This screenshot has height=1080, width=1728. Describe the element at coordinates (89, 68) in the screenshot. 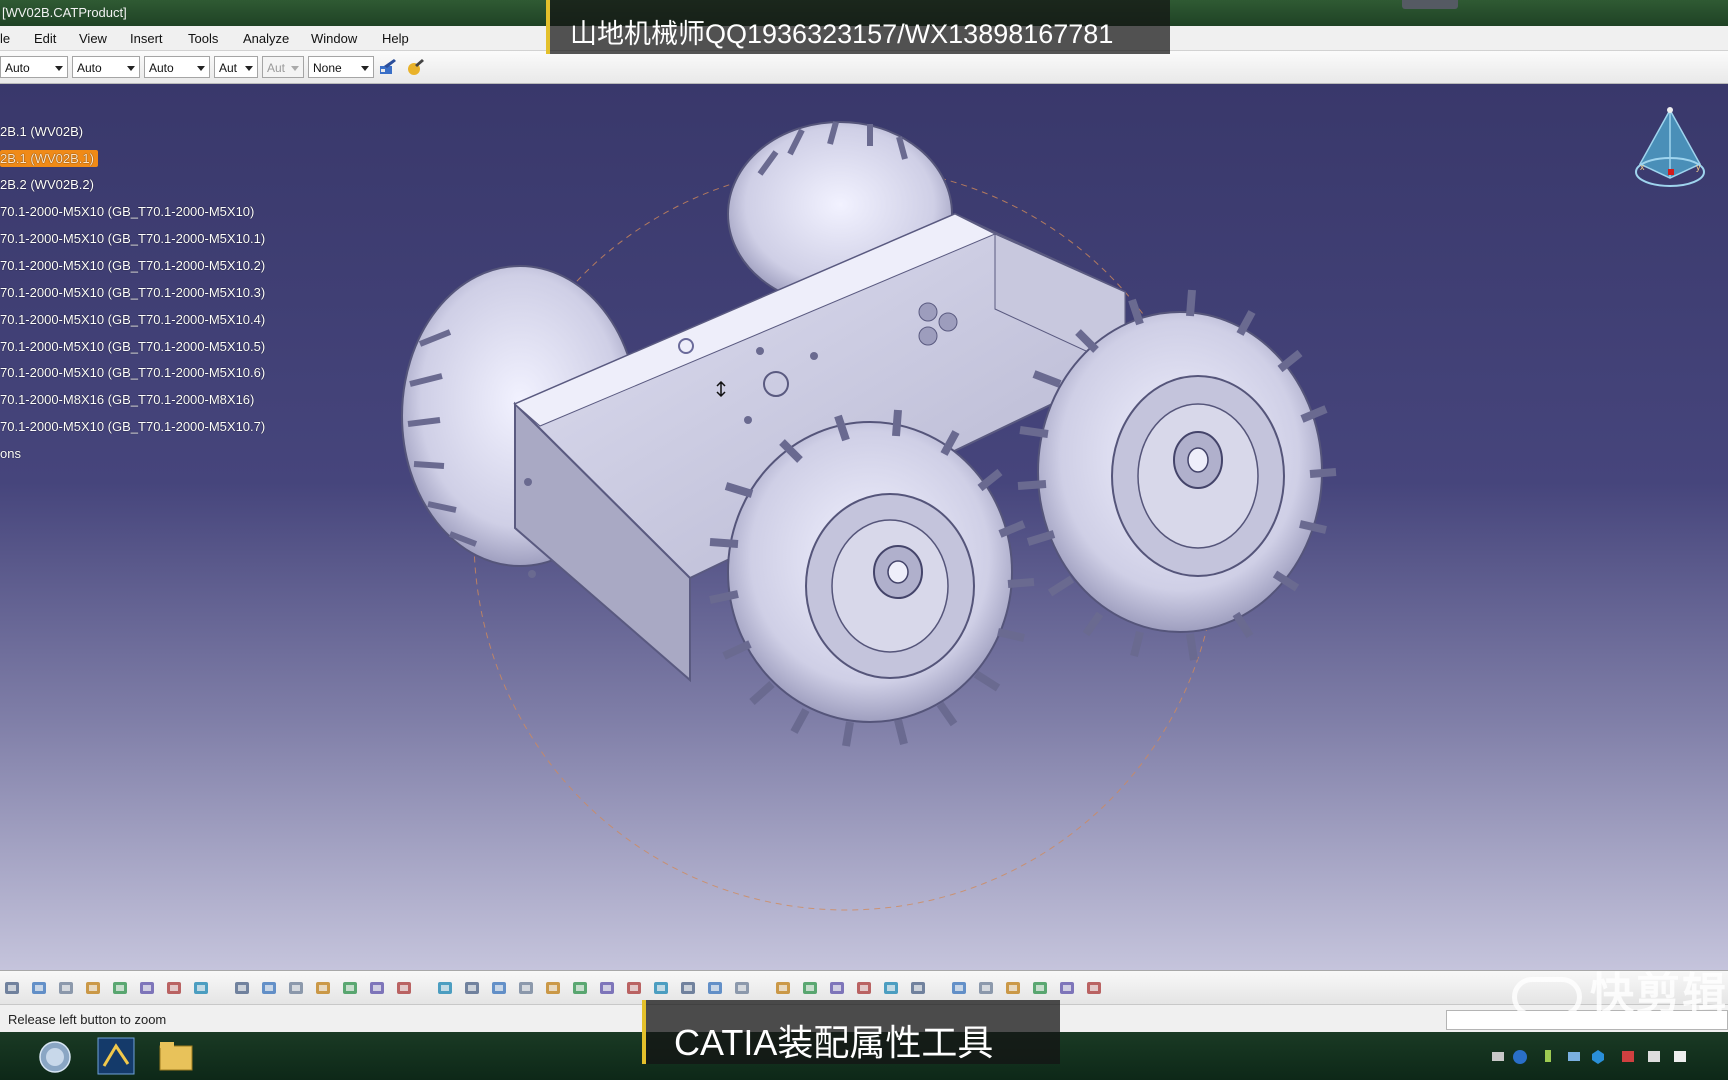

I see `transparency-value: Auto` at that location.